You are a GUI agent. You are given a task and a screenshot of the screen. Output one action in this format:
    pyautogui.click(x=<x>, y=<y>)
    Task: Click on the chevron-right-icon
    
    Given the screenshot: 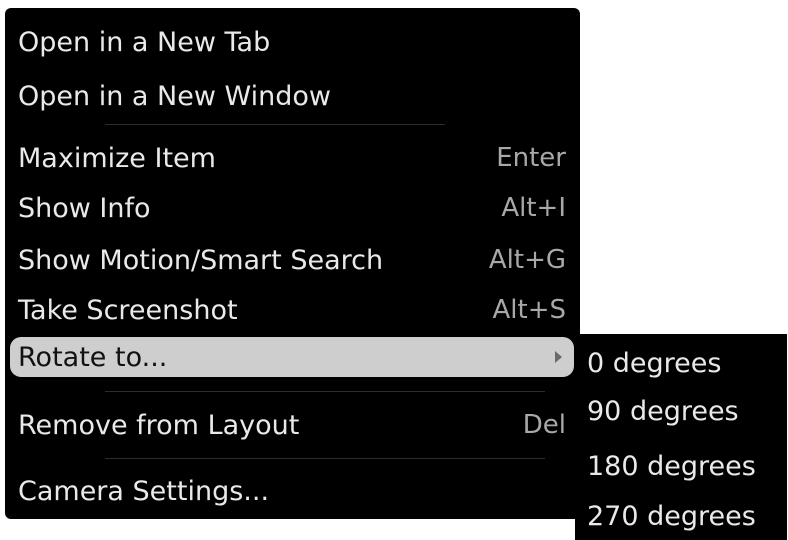 What is the action you would take?
    pyautogui.click(x=558, y=357)
    